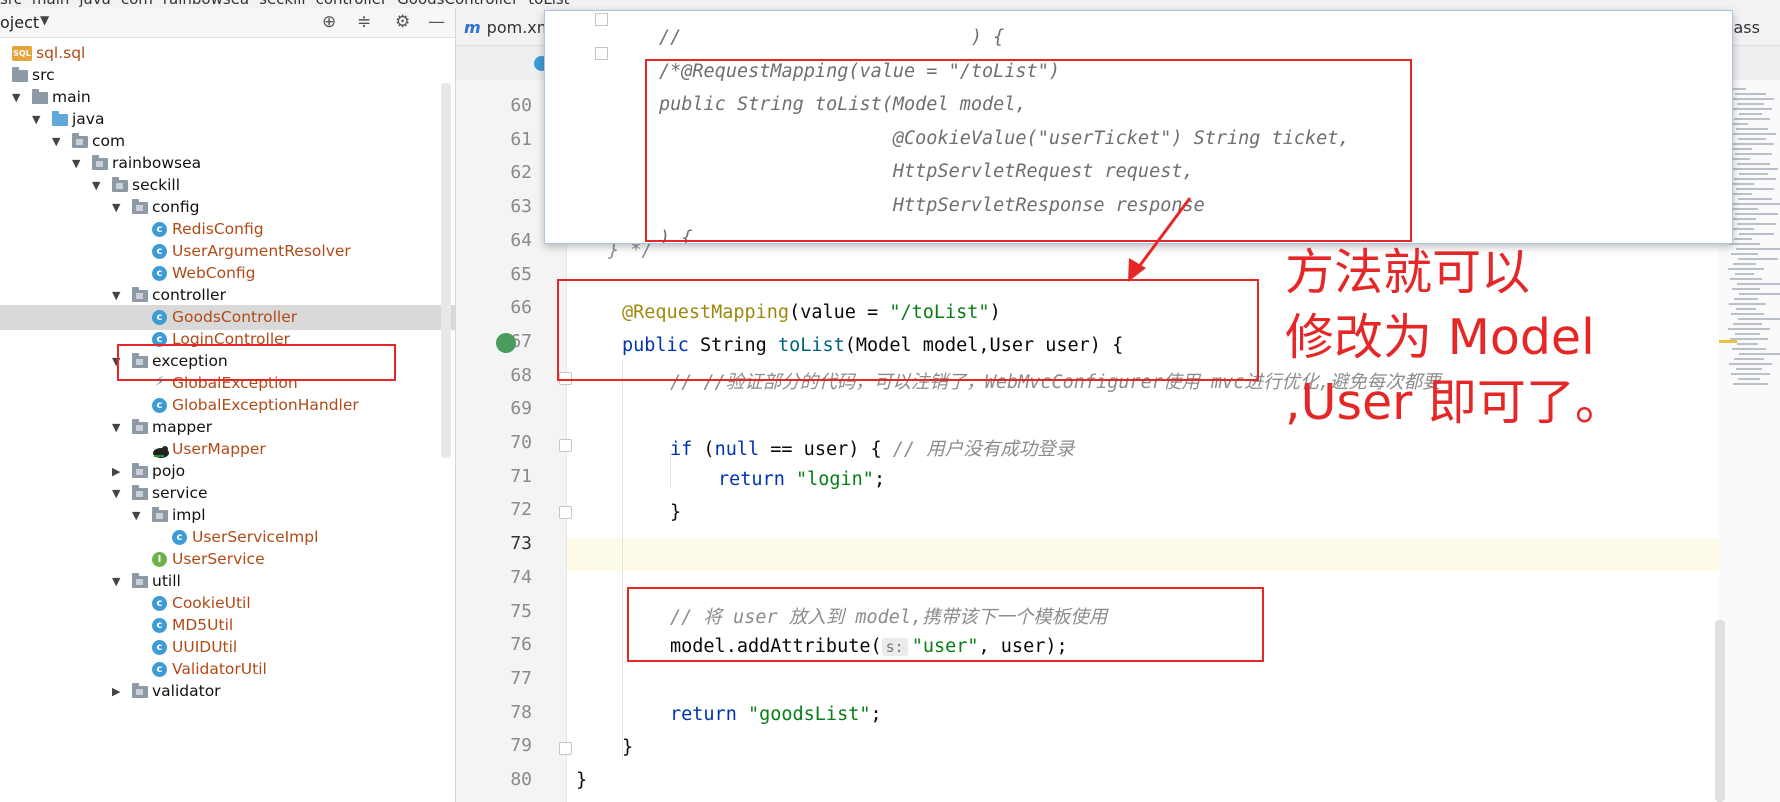 This screenshot has width=1780, height=802. I want to click on line-number: 64, so click(521, 240).